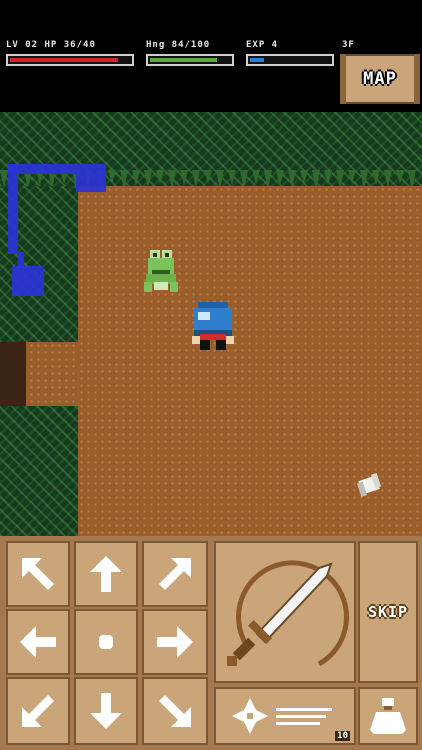 The width and height of the screenshot is (422, 750). What do you see at coordinates (282, 716) in the screenshot?
I see `shuriken-icon` at bounding box center [282, 716].